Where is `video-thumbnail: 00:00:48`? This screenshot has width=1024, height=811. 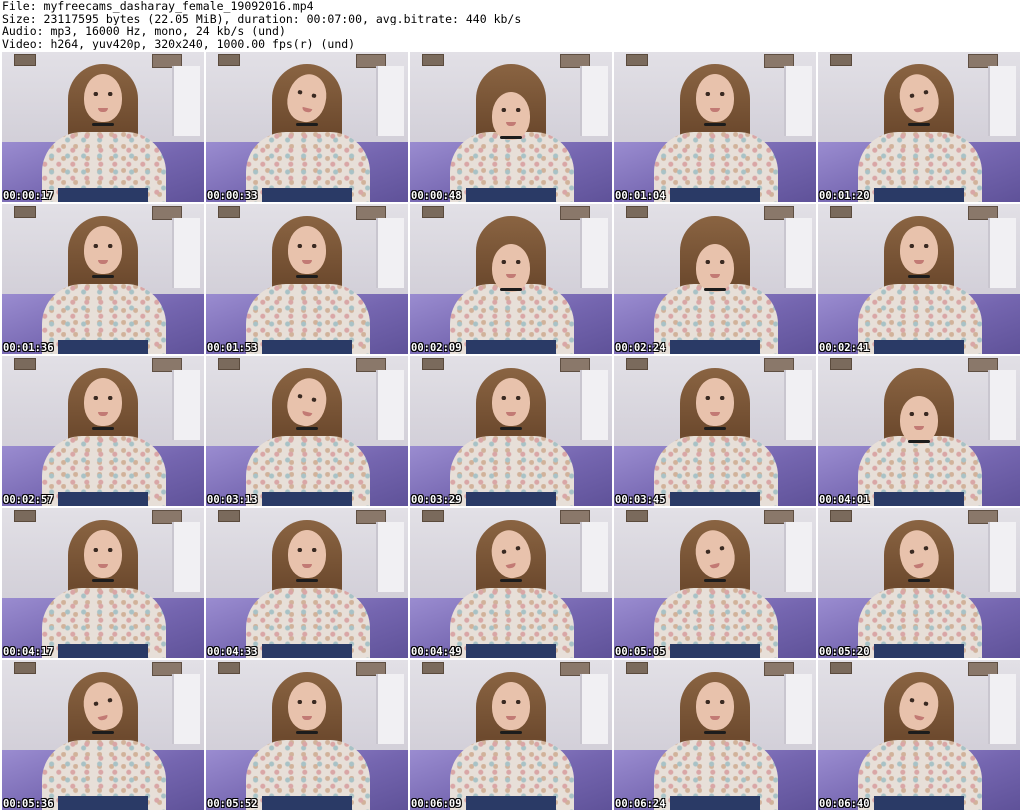 video-thumbnail: 00:00:48 is located at coordinates (511, 127).